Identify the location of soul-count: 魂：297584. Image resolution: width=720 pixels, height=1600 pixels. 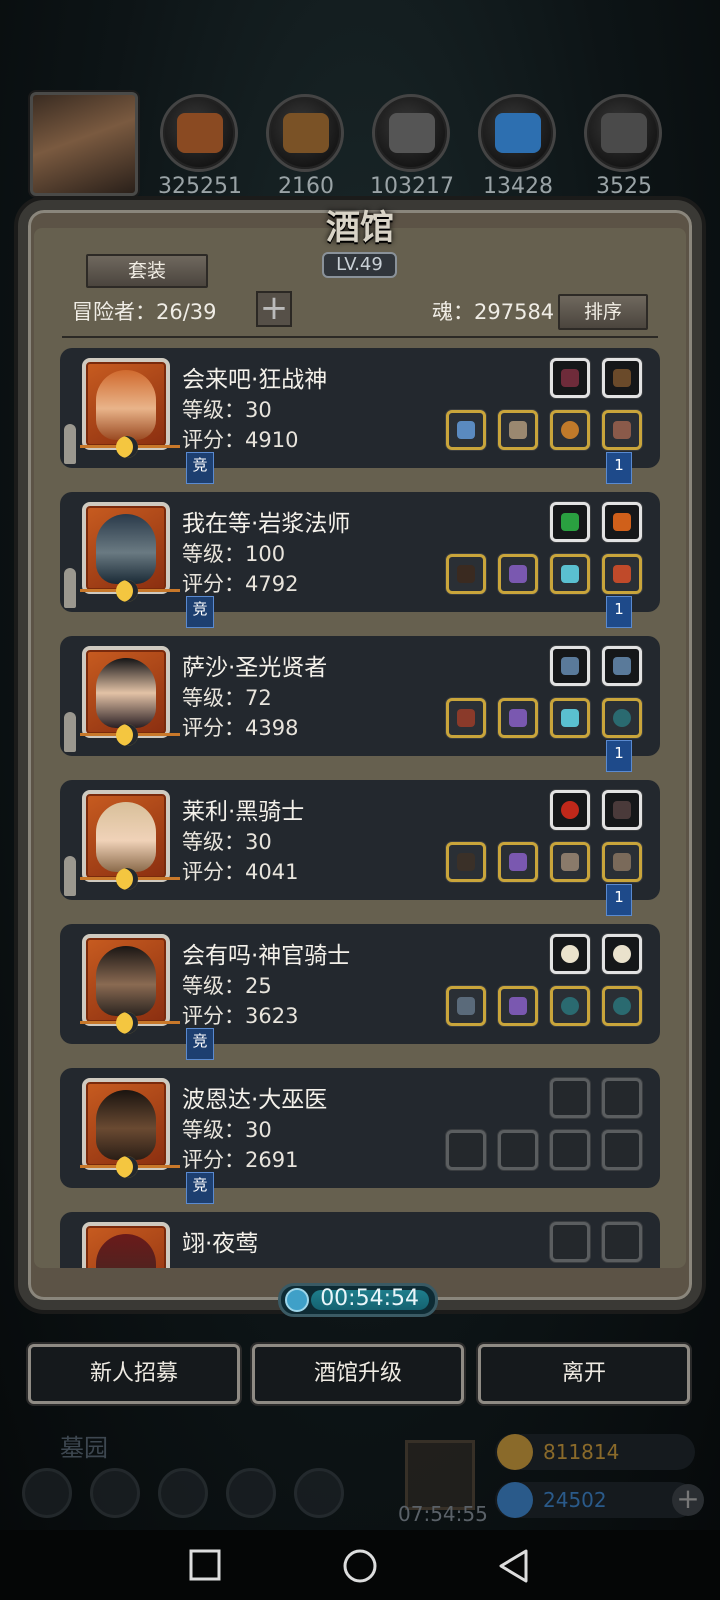
(493, 312).